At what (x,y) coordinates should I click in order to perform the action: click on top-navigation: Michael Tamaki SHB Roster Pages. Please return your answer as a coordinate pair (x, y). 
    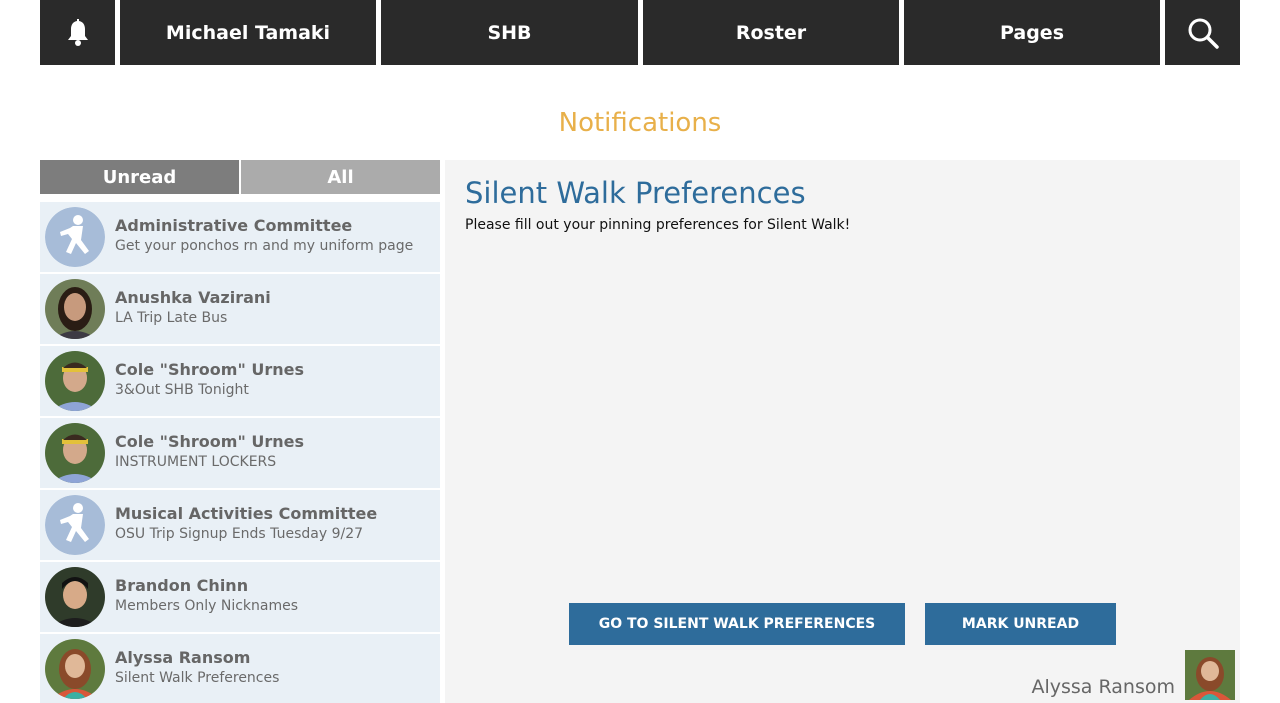
    Looking at the image, I should click on (640, 32).